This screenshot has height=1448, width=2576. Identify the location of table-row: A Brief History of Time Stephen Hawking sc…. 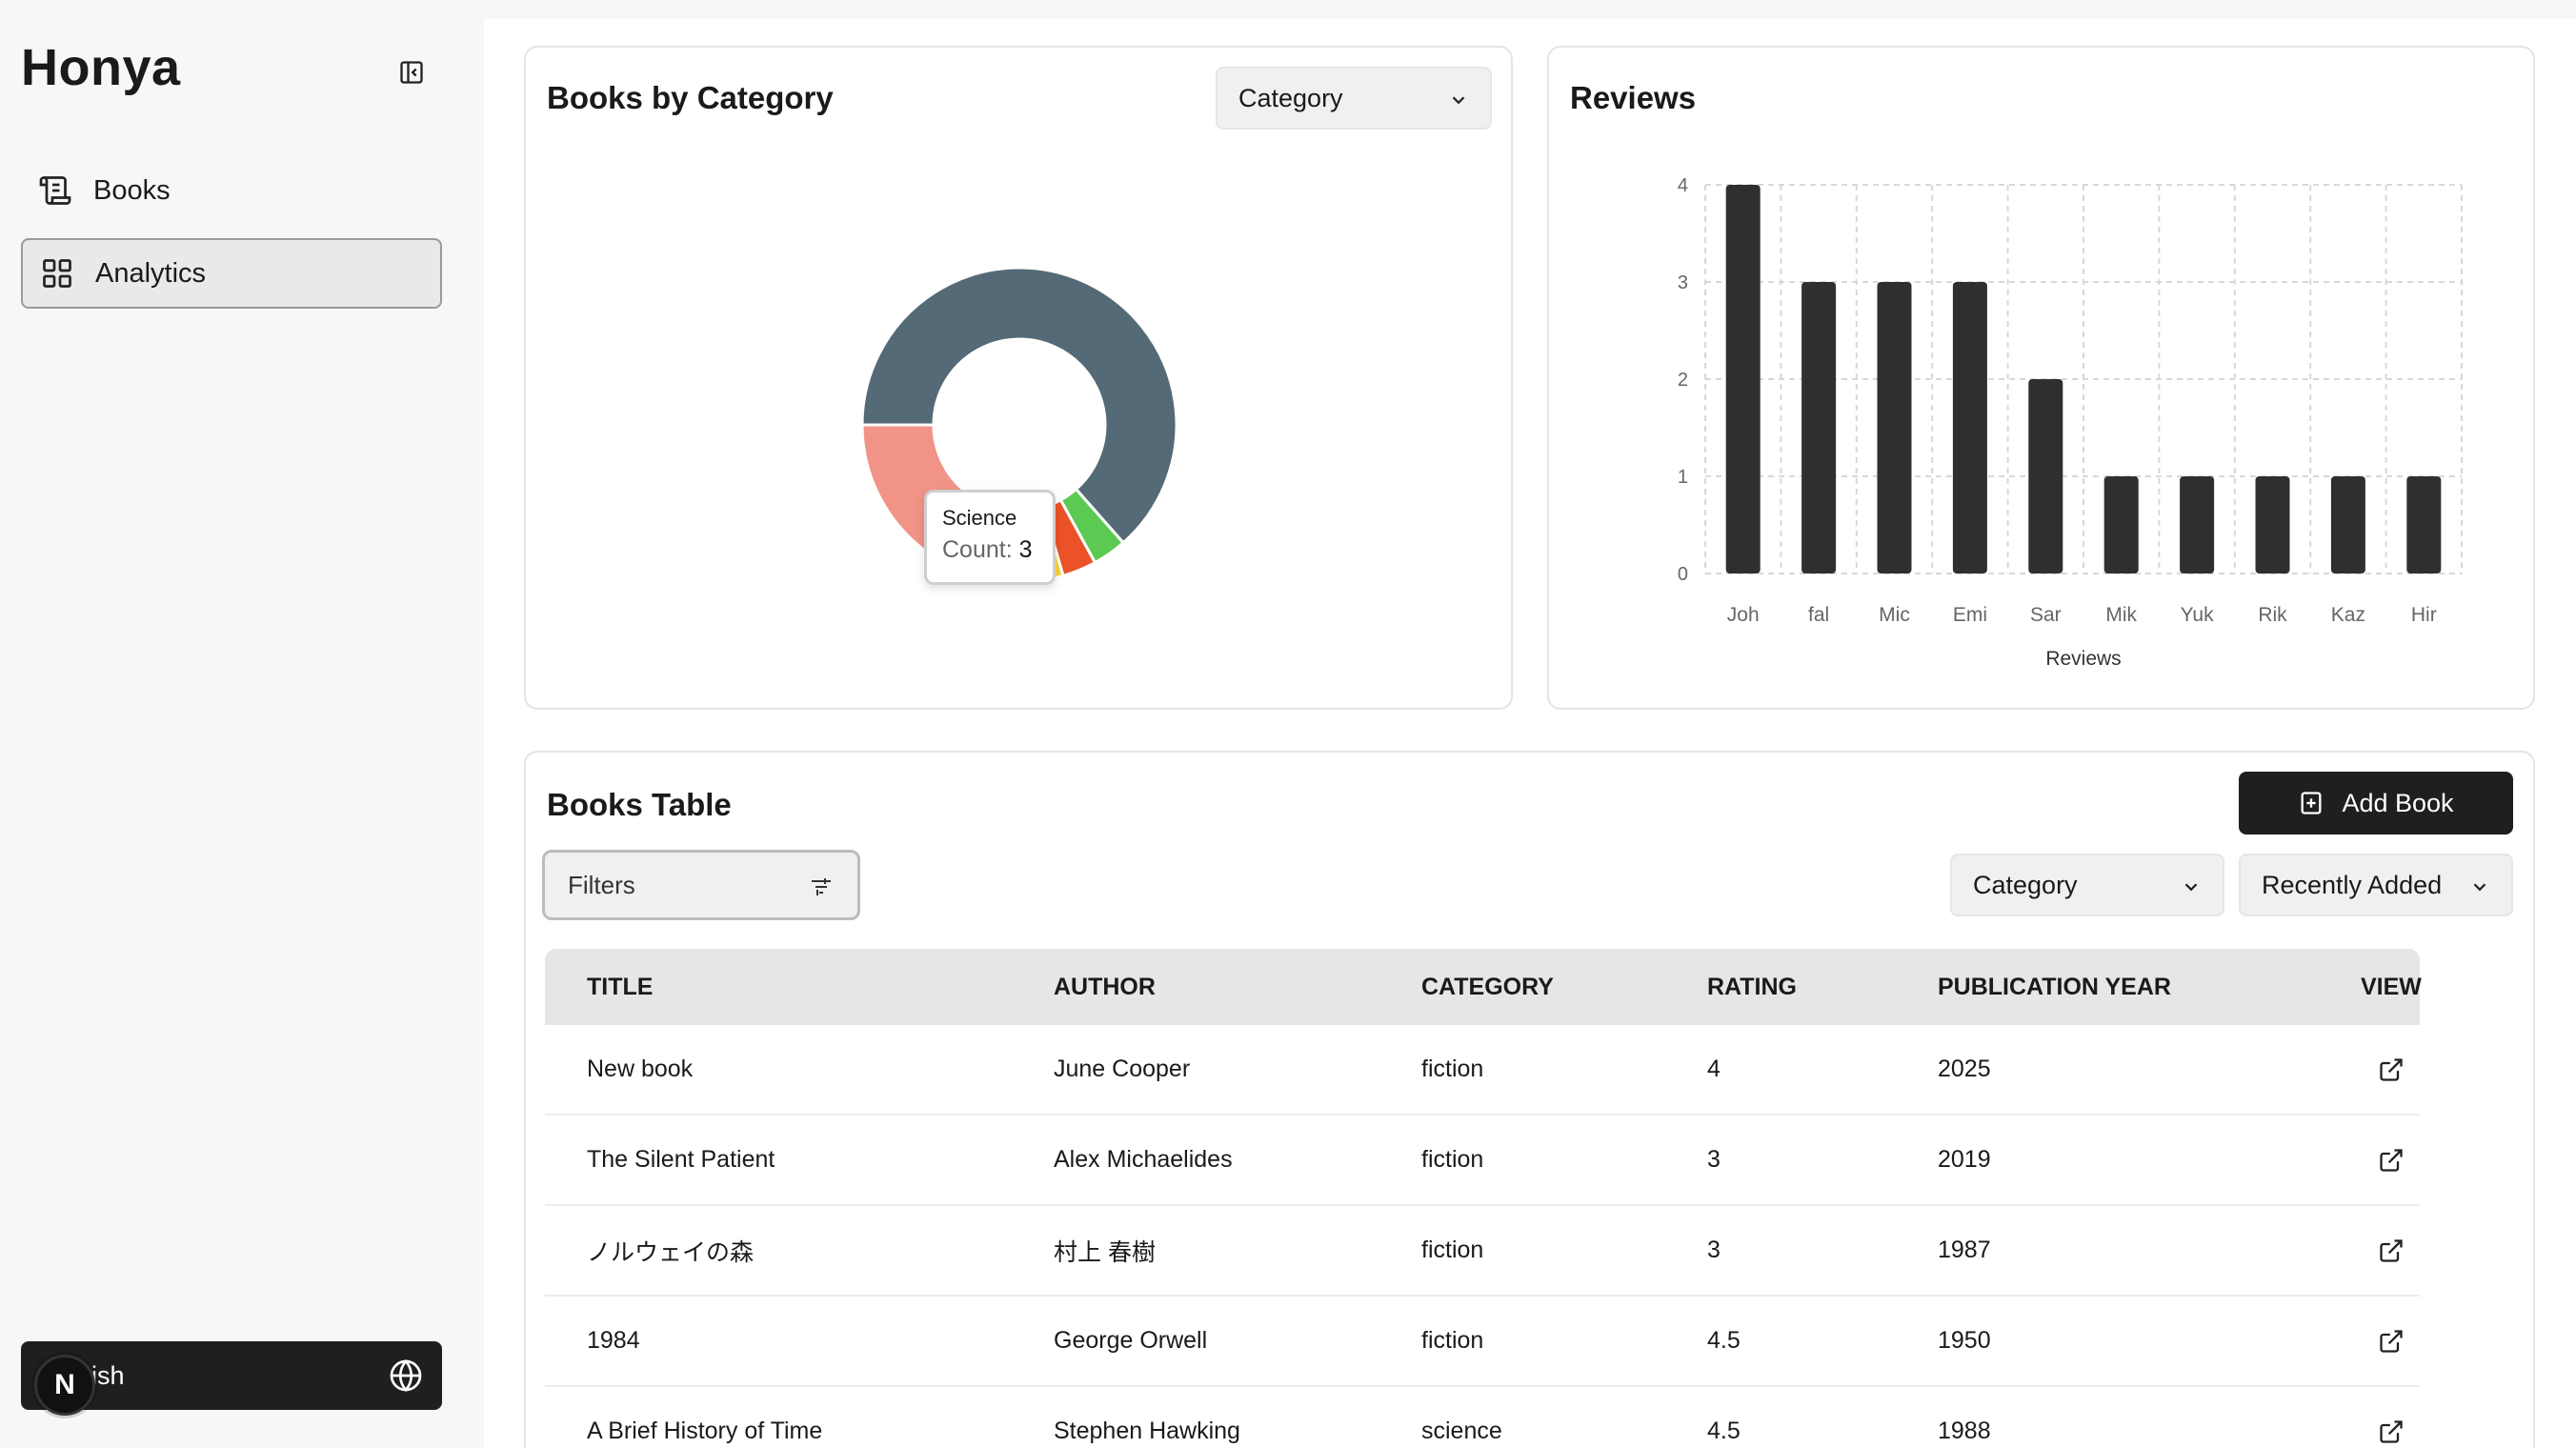
(1483, 1417).